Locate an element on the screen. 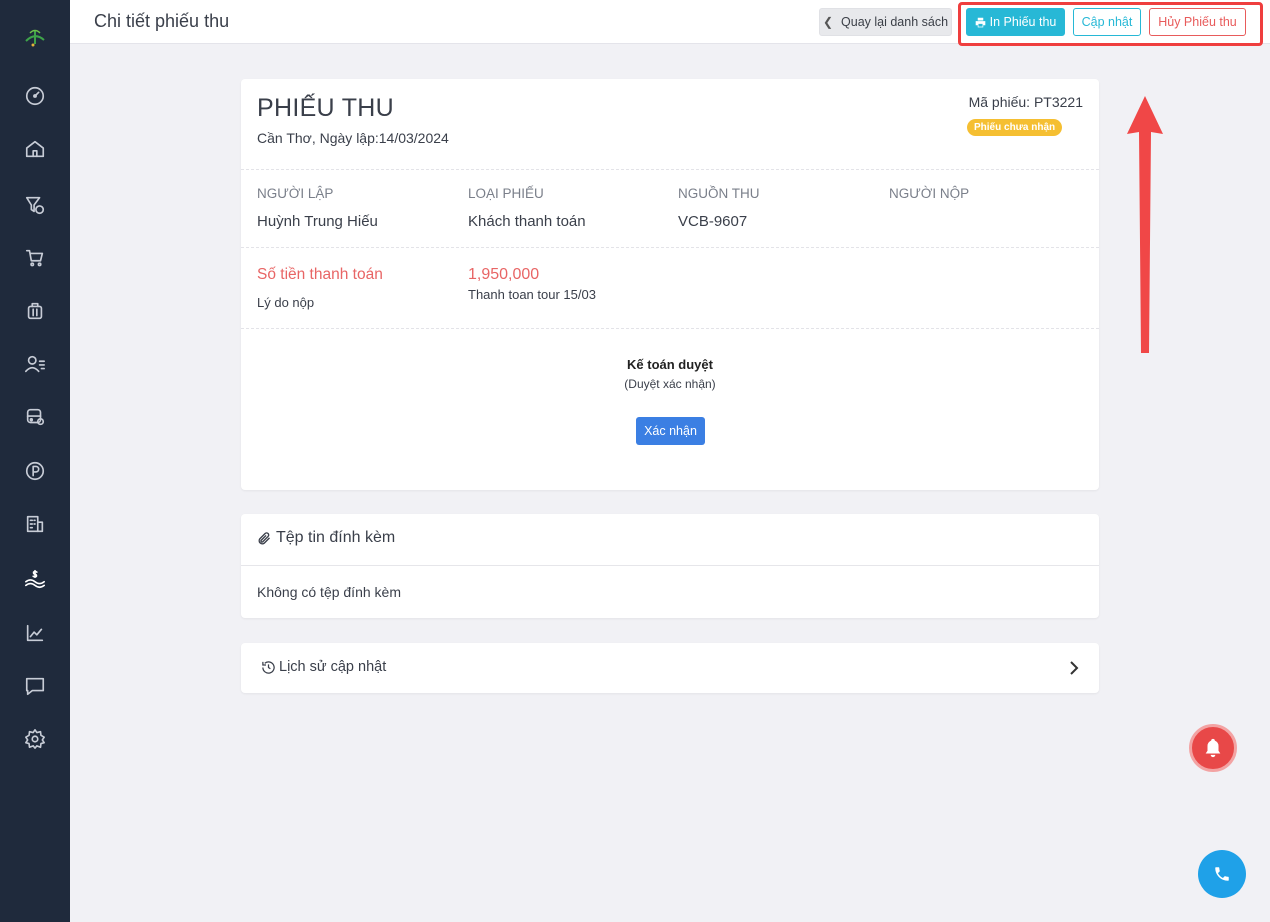  reason-value: Thanh toan tour 15/03 is located at coordinates (532, 294).